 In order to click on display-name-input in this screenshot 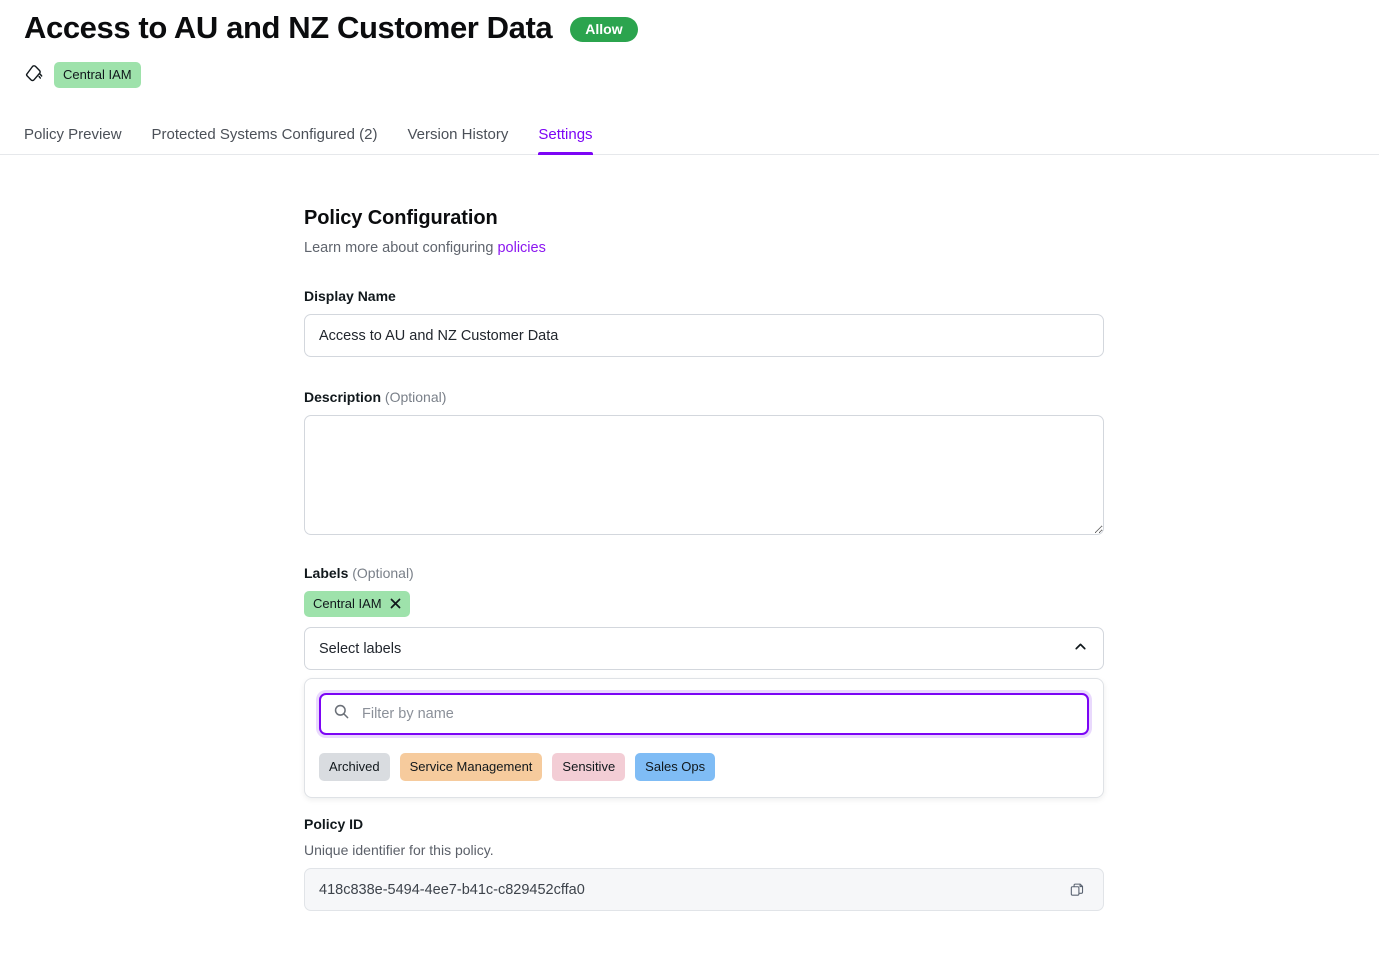, I will do `click(704, 335)`.